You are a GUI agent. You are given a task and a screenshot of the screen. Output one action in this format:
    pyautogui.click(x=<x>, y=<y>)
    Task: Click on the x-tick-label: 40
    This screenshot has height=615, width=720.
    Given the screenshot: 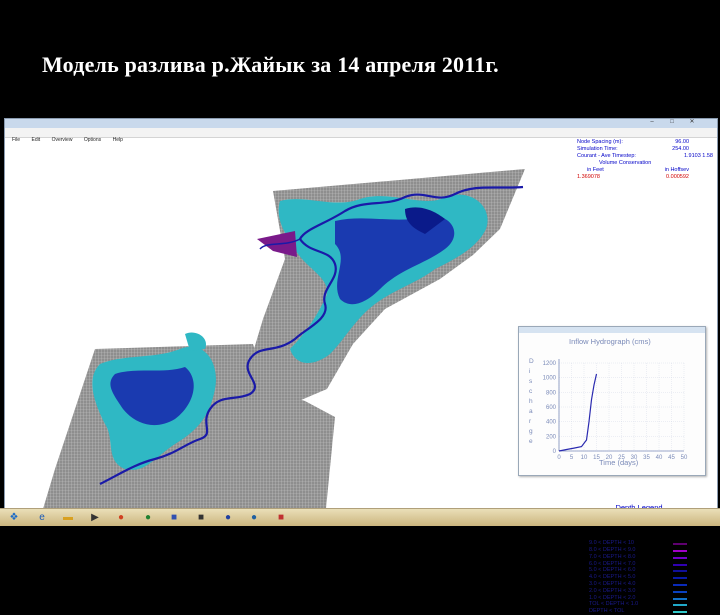 What is the action you would take?
    pyautogui.click(x=659, y=458)
    